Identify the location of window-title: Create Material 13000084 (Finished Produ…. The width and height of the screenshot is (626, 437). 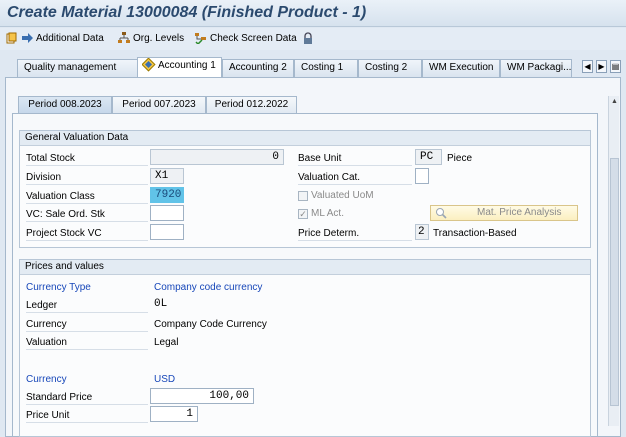
(187, 12).